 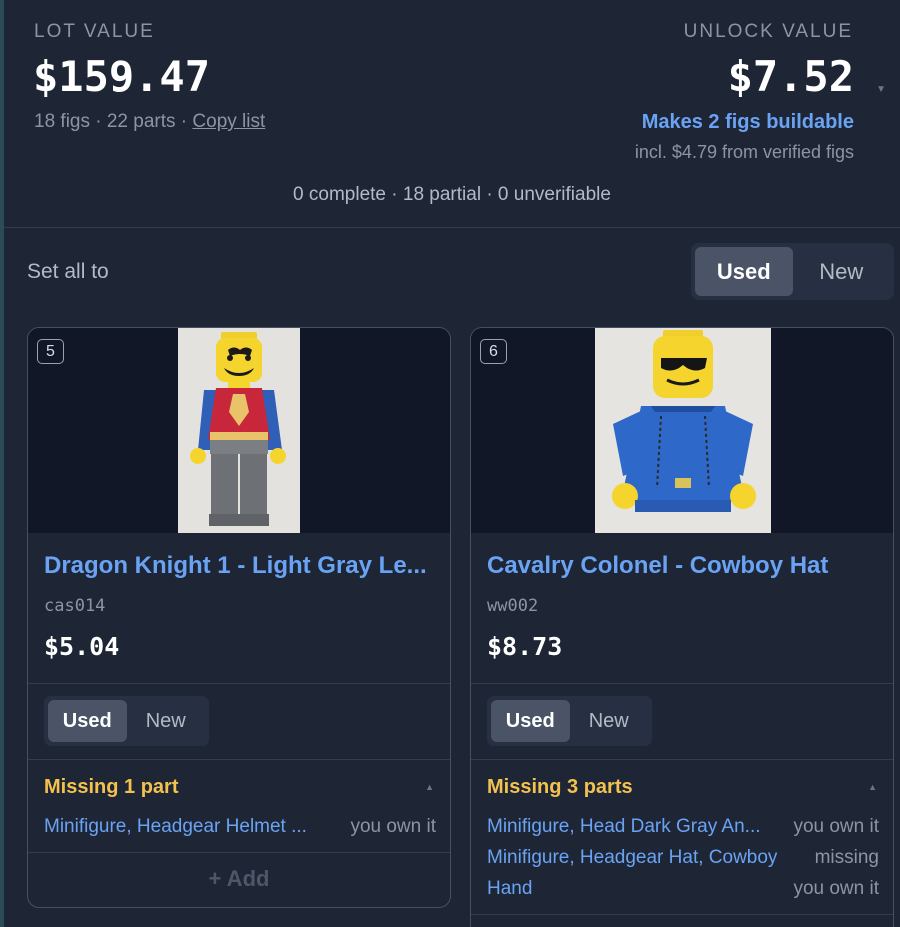 I want to click on chevron-down-icon: ▼, so click(x=881, y=89).